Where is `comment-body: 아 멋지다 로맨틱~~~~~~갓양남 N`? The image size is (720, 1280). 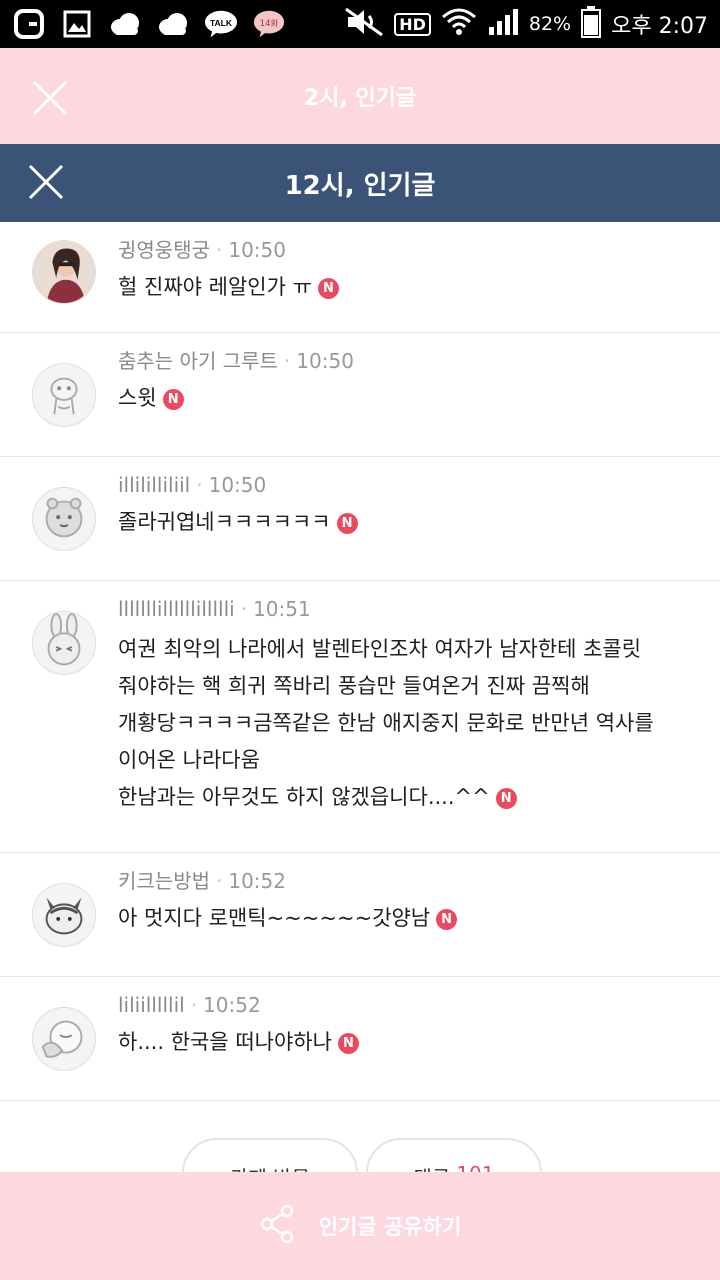 comment-body: 아 멋지다 로맨틱~~~~~~갓양남 N is located at coordinates (407, 918).